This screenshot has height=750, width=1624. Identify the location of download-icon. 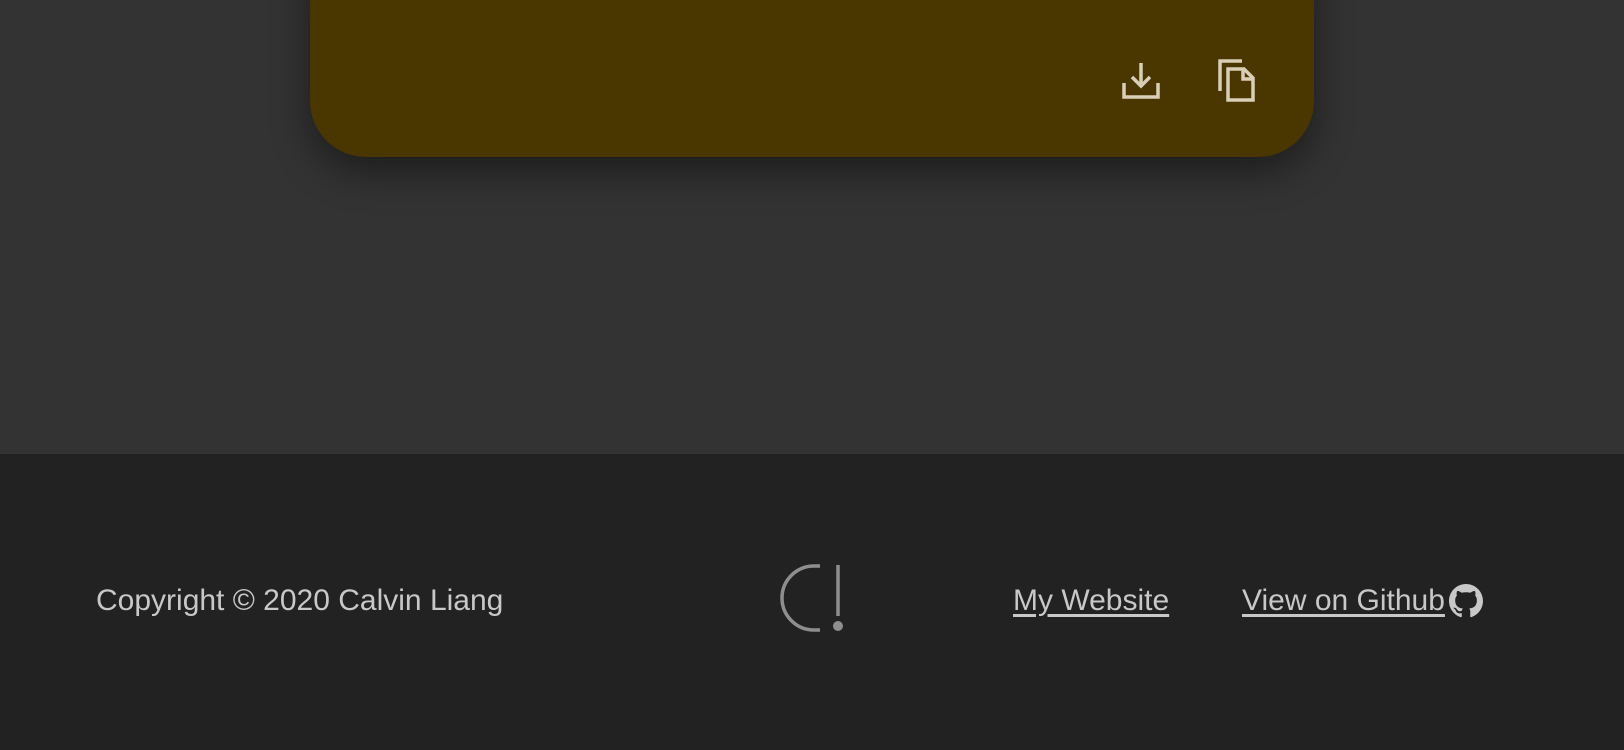
(1141, 81).